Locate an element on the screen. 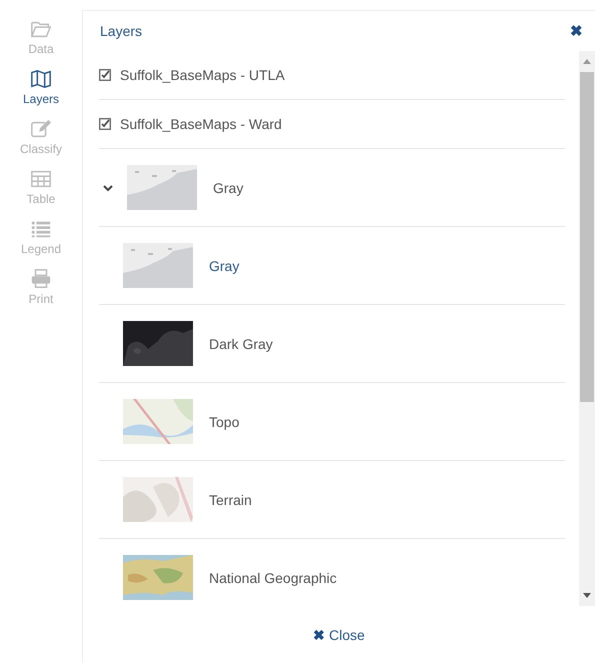 This screenshot has height=663, width=595. basemap-name: Gray is located at coordinates (228, 188).